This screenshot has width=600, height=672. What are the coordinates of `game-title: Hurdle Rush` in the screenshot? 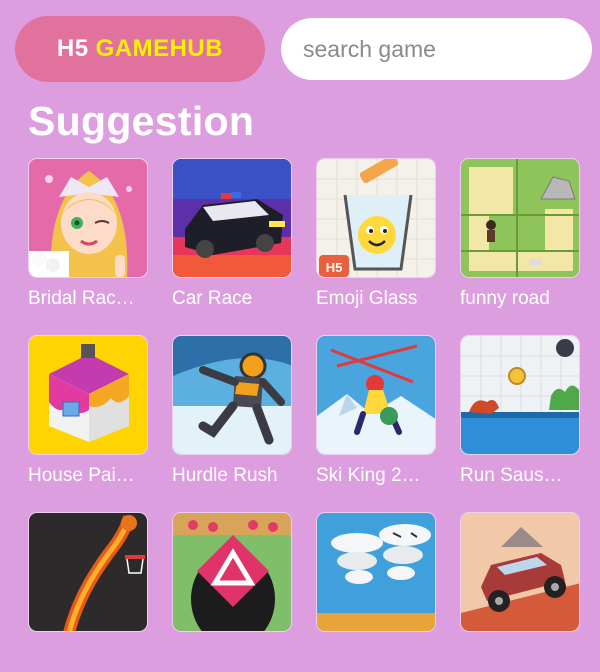 It's located at (240, 476).